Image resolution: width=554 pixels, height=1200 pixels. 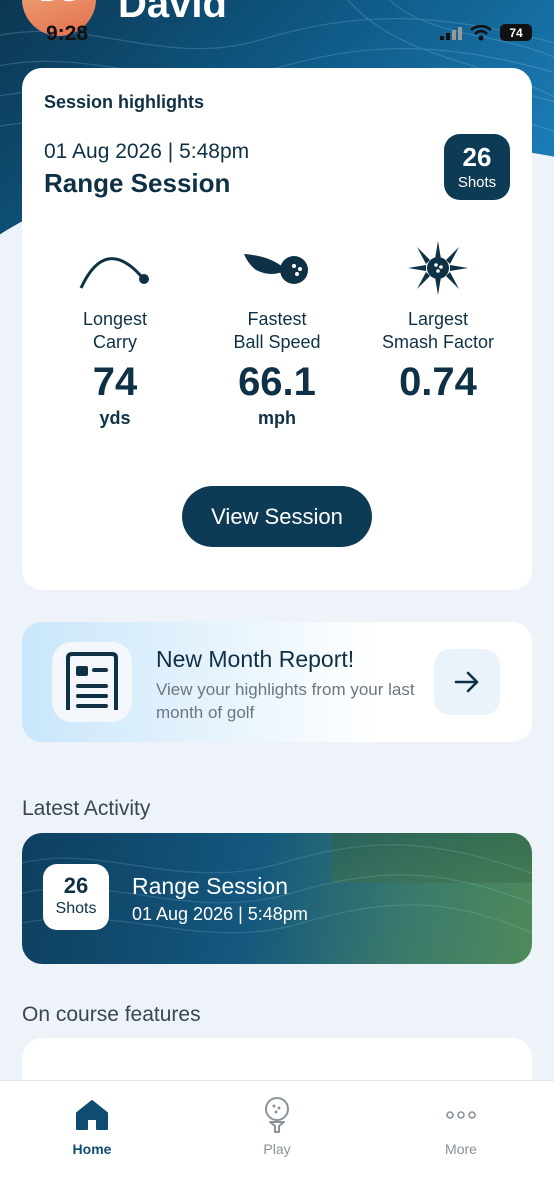 I want to click on golf-ball-tee-icon, so click(x=277, y=1115).